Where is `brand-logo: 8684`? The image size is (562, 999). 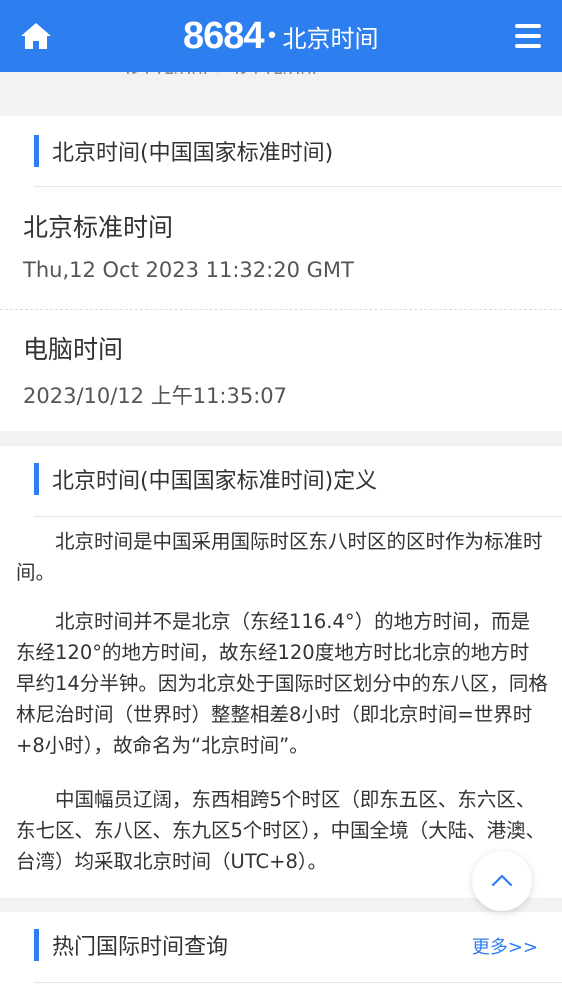
brand-logo: 8684 is located at coordinates (224, 35).